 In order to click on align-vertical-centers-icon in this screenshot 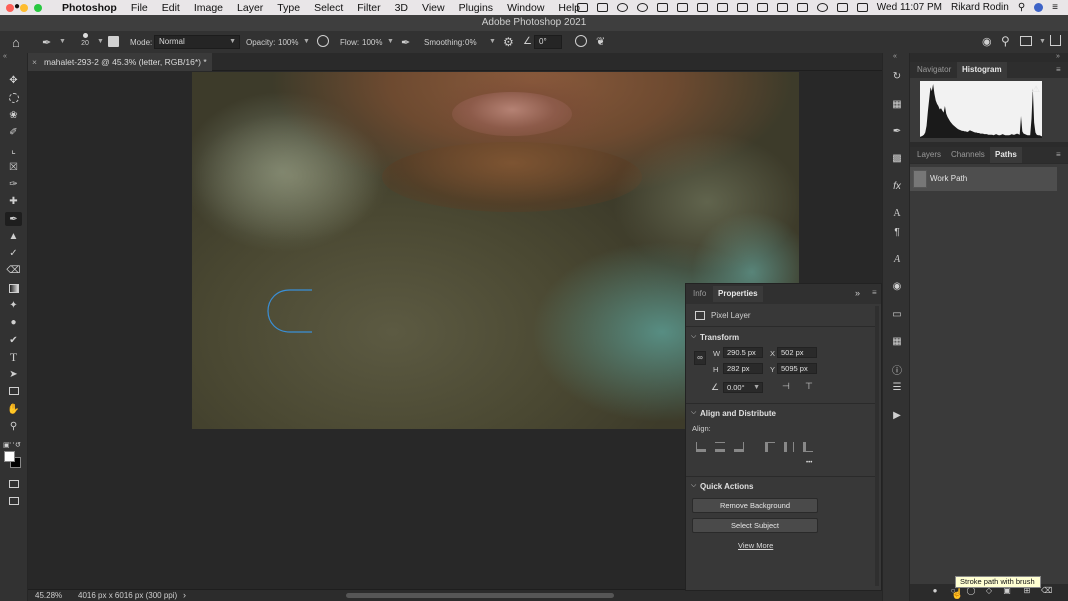, I will do `click(789, 447)`.